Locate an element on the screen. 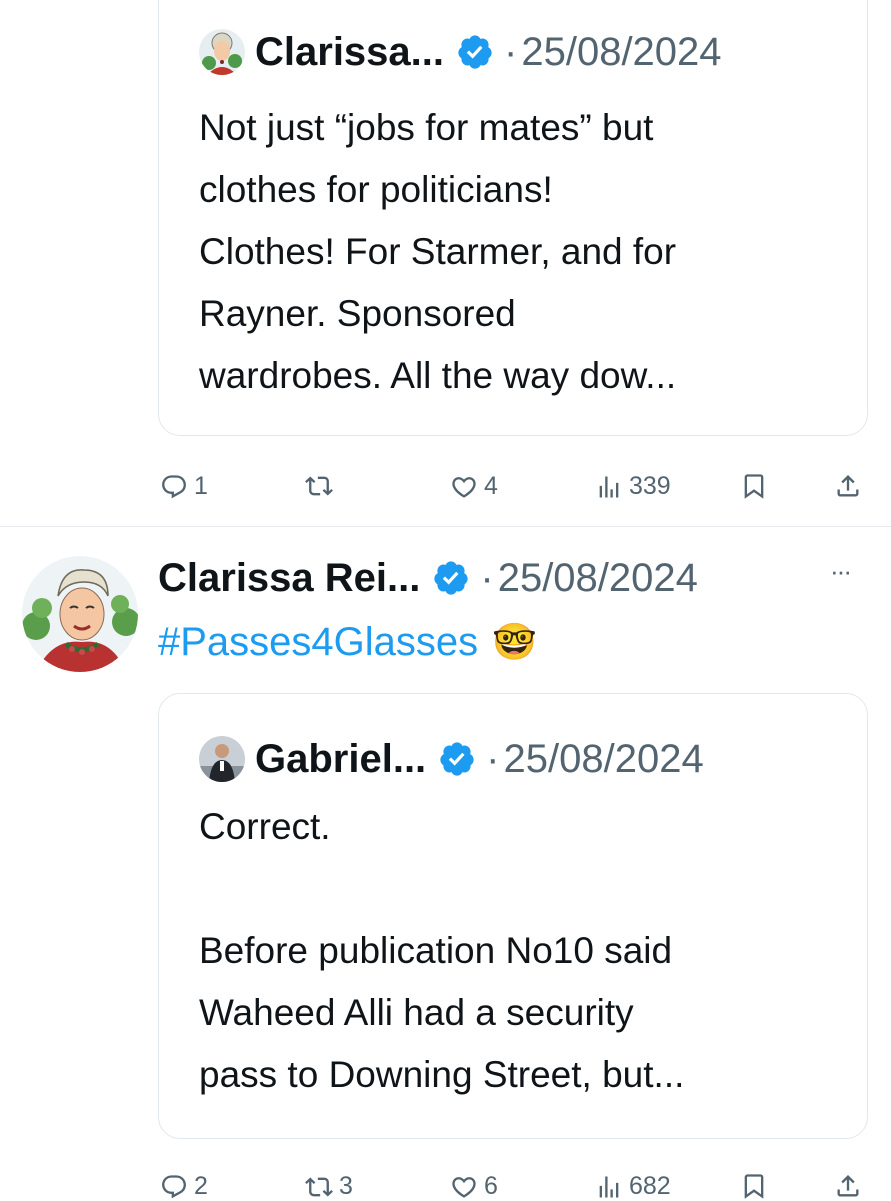 The width and height of the screenshot is (891, 1201). like-button: 6 is located at coordinates (474, 1186).